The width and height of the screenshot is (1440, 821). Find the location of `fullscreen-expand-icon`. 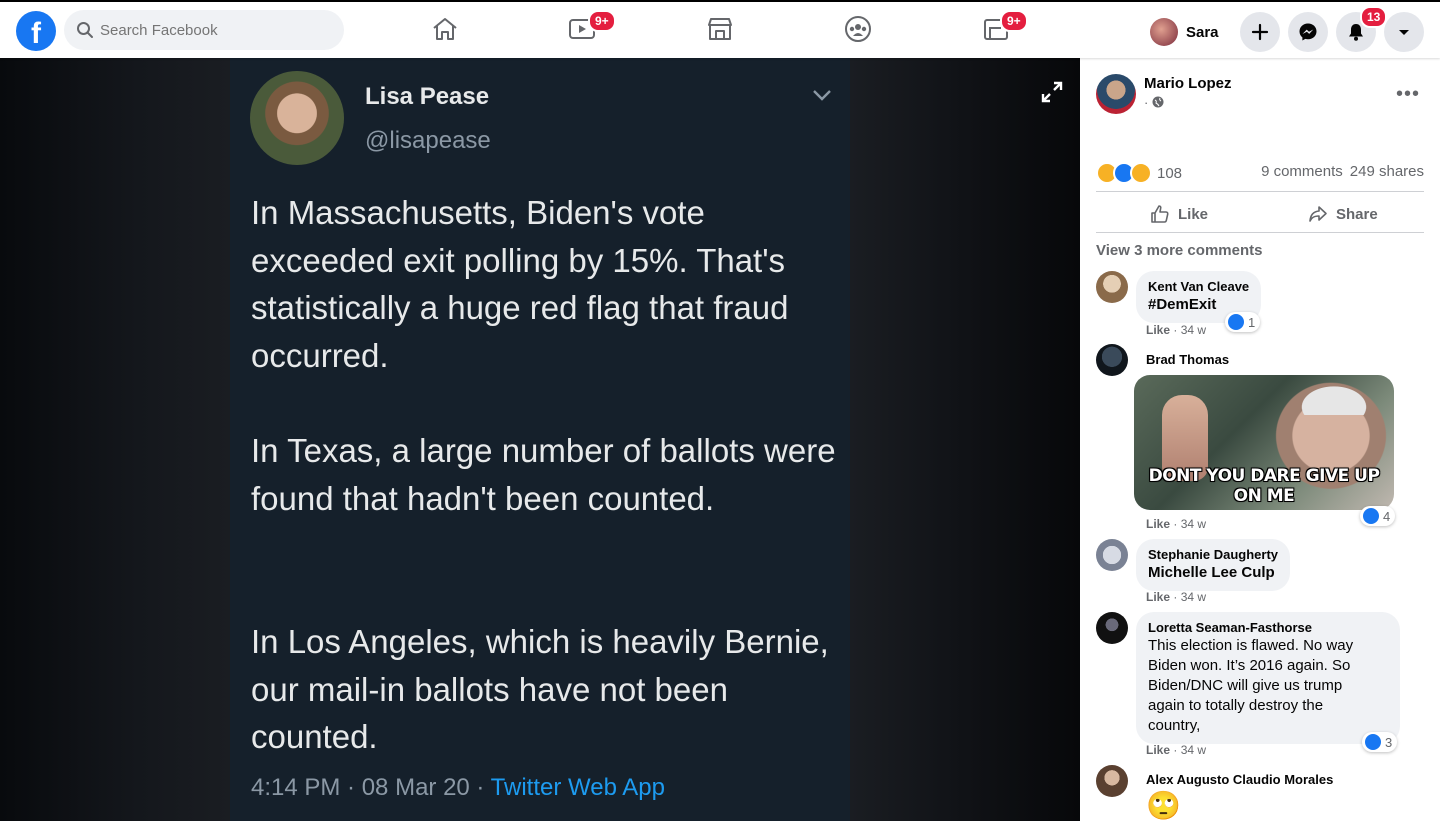

fullscreen-expand-icon is located at coordinates (1052, 92).